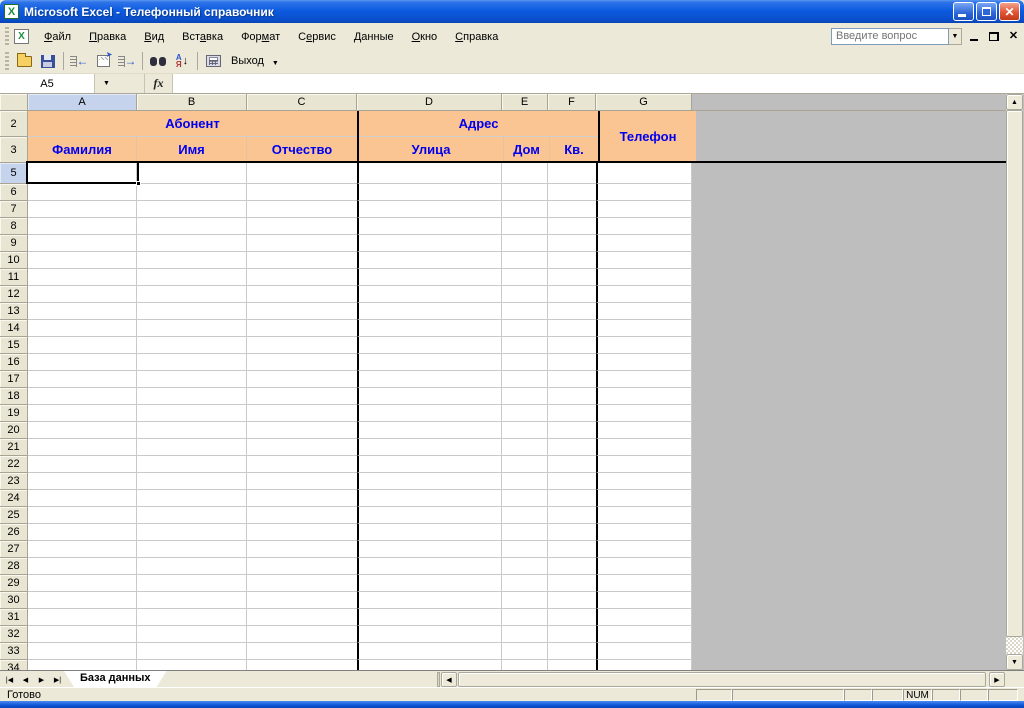 The width and height of the screenshot is (1024, 708). I want to click on cell-B23, so click(192, 481).